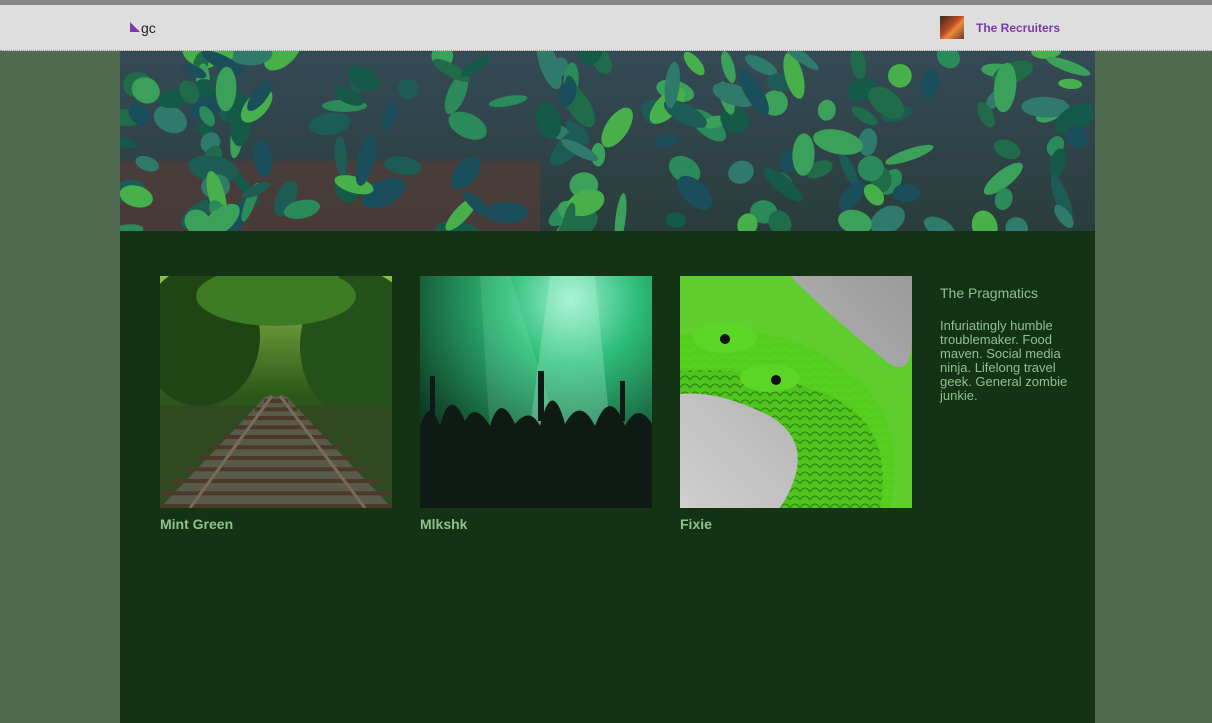 The image size is (1212, 723). I want to click on card-title: Fixie, so click(796, 524).